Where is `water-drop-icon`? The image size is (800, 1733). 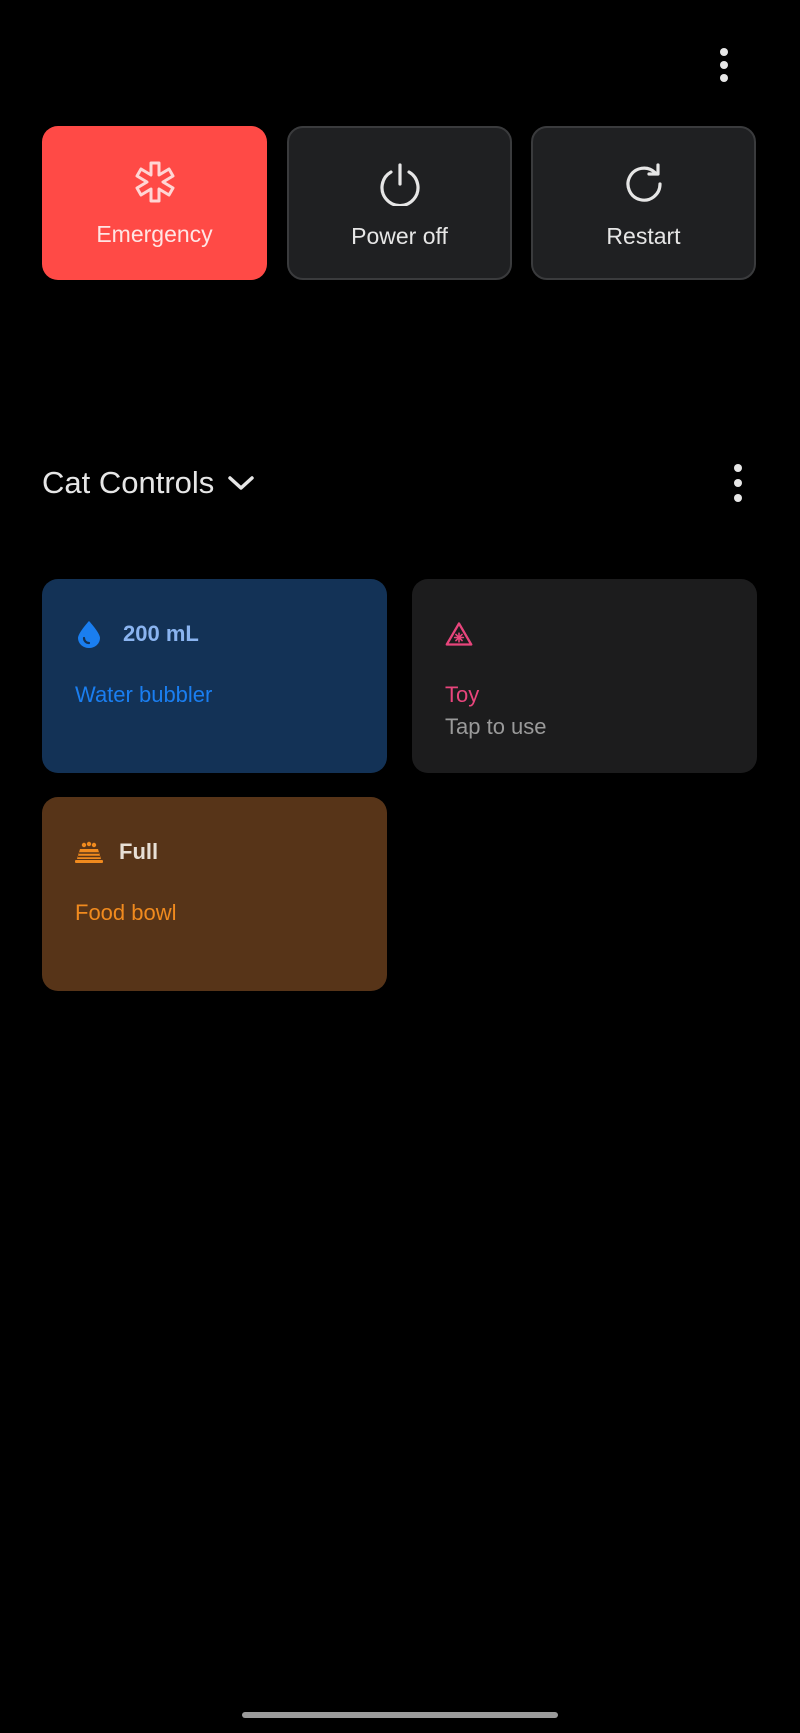 water-drop-icon is located at coordinates (89, 634).